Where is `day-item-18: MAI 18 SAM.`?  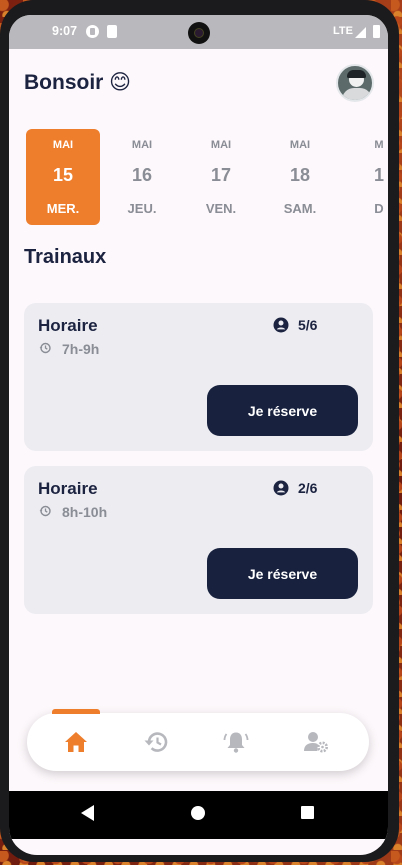 day-item-18: MAI 18 SAM. is located at coordinates (300, 177).